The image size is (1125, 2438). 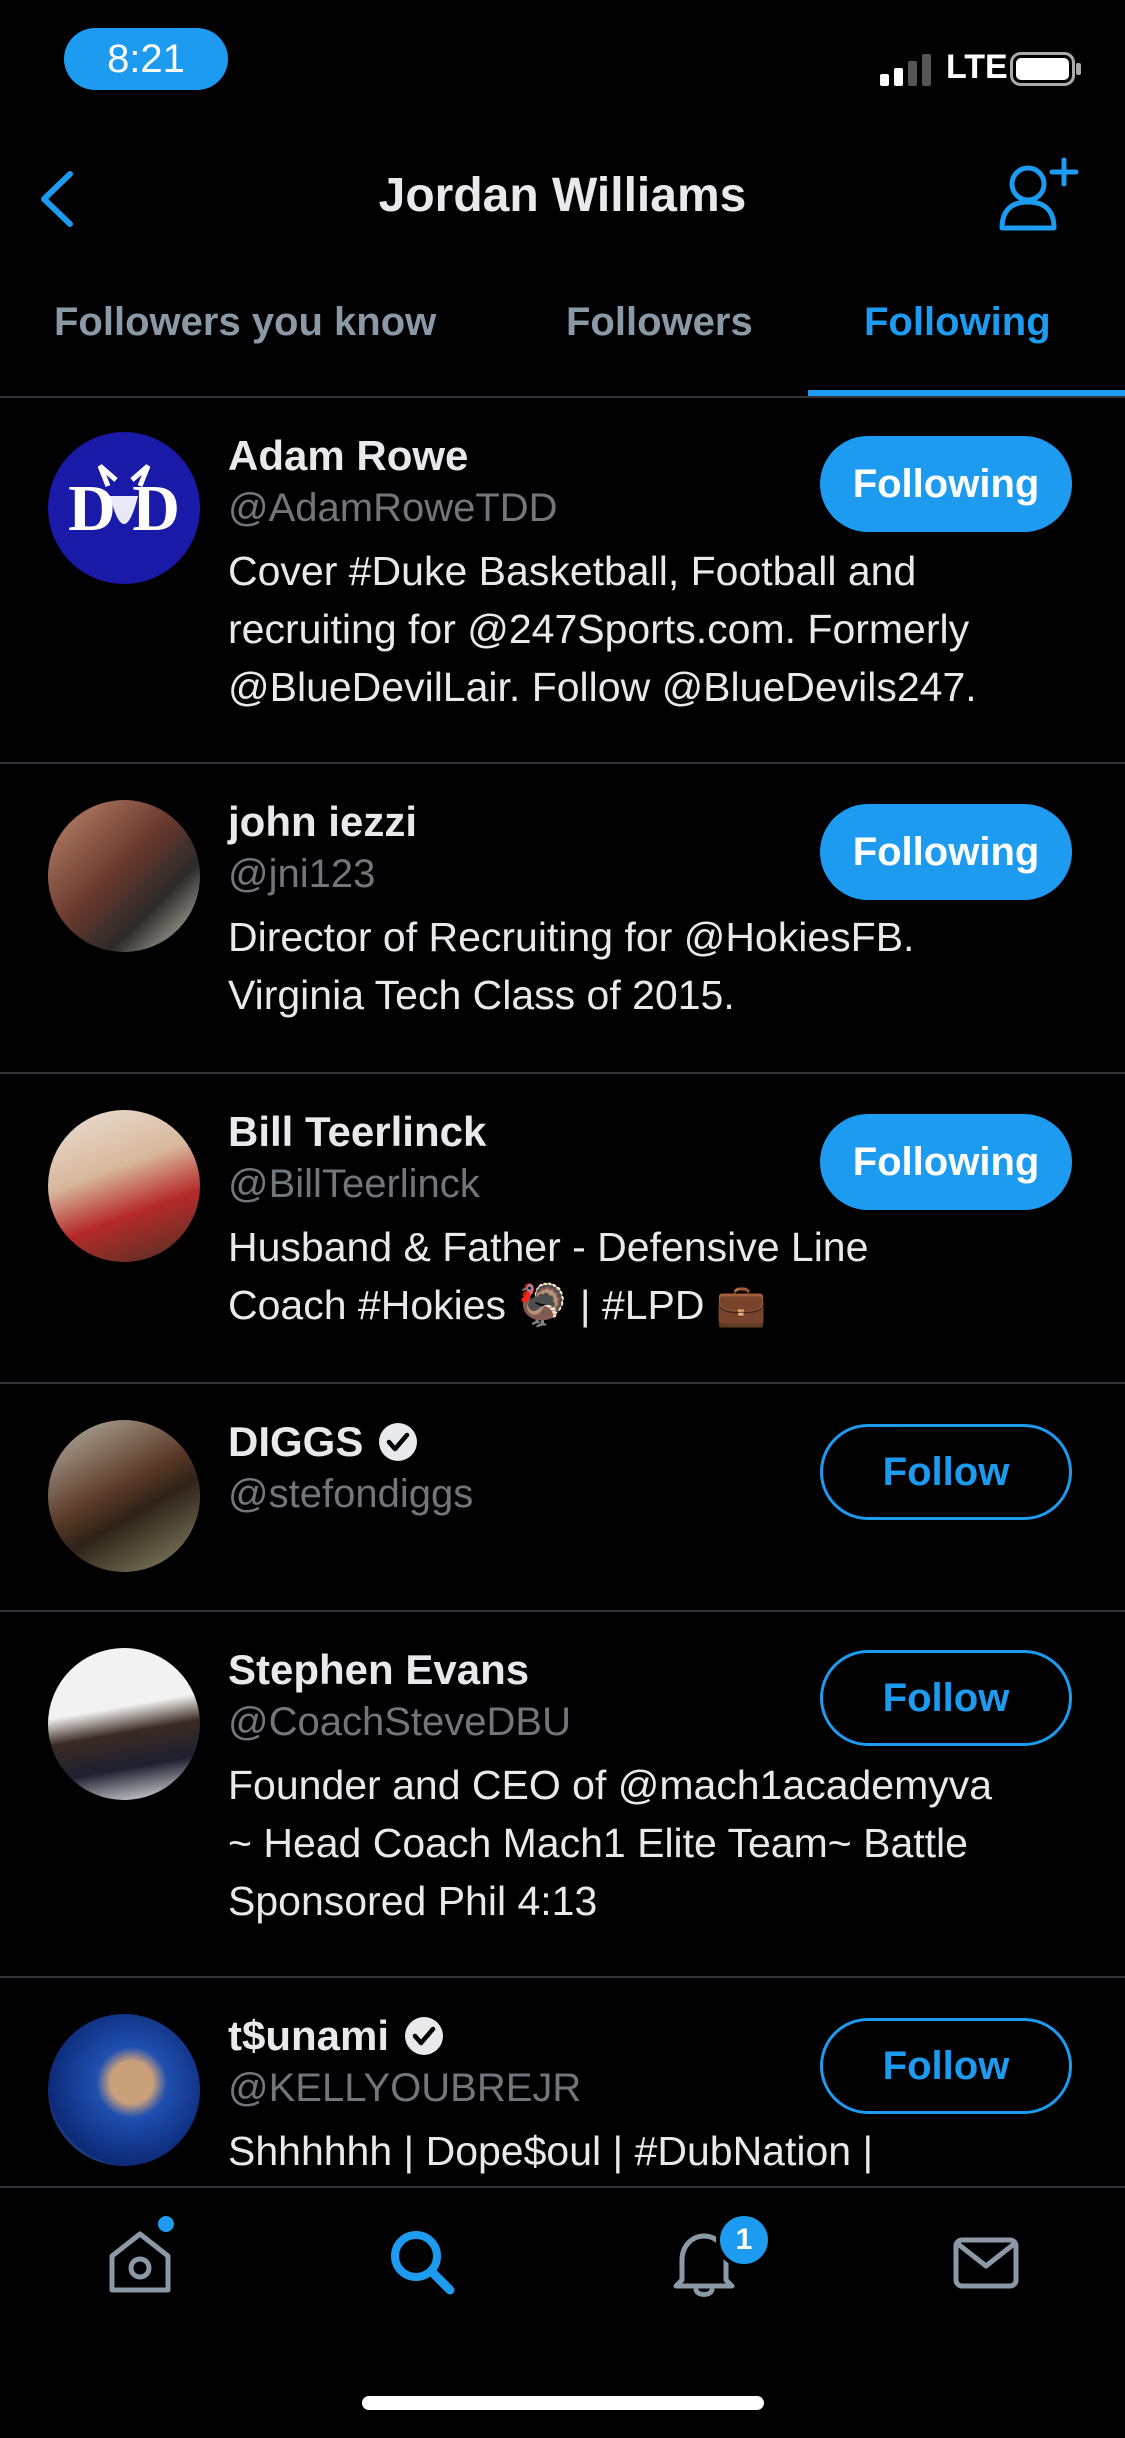 I want to click on notification-count-badge: 1, so click(x=744, y=2240).